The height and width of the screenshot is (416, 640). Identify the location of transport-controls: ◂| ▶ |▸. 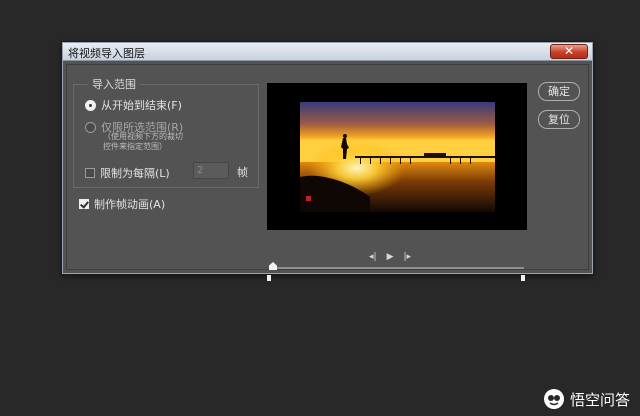
(390, 257).